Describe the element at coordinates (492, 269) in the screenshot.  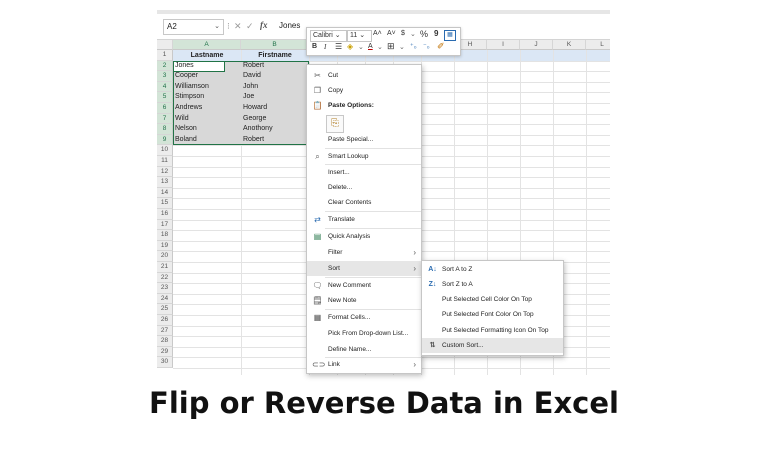
I see `menu-item-sort-a-z: A↓Sort A to Z` at that location.